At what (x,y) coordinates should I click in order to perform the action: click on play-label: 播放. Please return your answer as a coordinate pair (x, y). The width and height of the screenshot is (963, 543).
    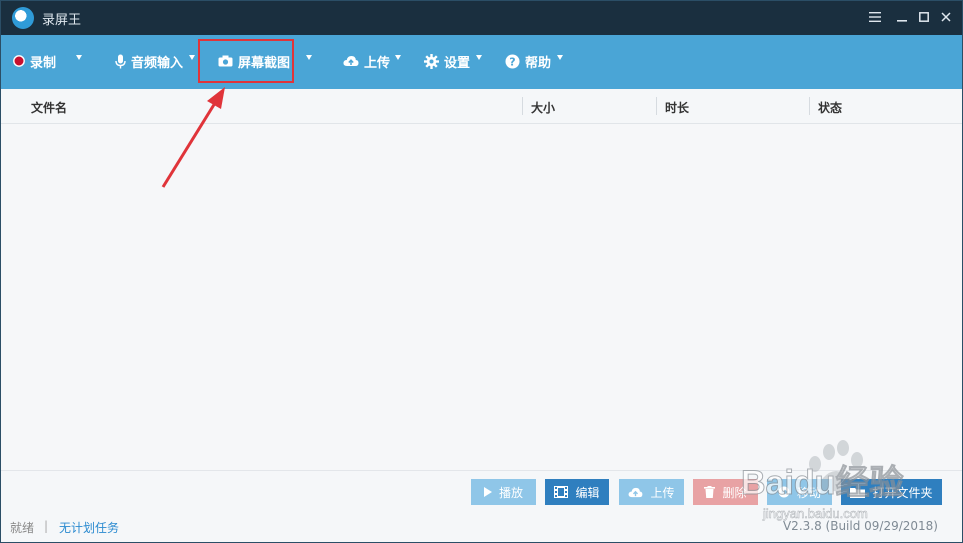
    Looking at the image, I should click on (510, 492).